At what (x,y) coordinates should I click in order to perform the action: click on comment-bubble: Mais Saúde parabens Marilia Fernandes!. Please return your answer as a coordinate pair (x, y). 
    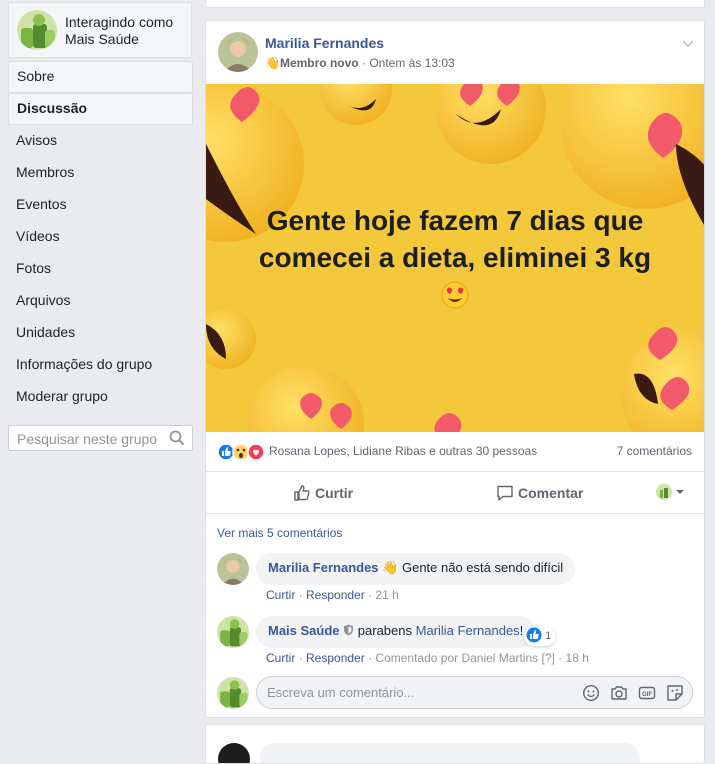
    Looking at the image, I should click on (396, 632).